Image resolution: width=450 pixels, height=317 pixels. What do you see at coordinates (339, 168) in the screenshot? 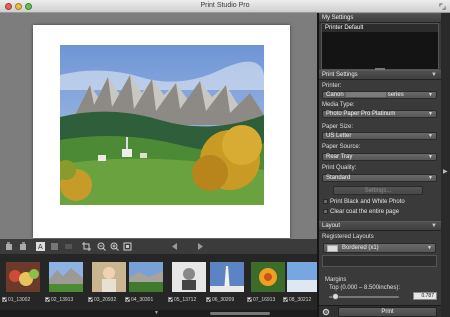
I see `print-quality-label: Print Quality:` at bounding box center [339, 168].